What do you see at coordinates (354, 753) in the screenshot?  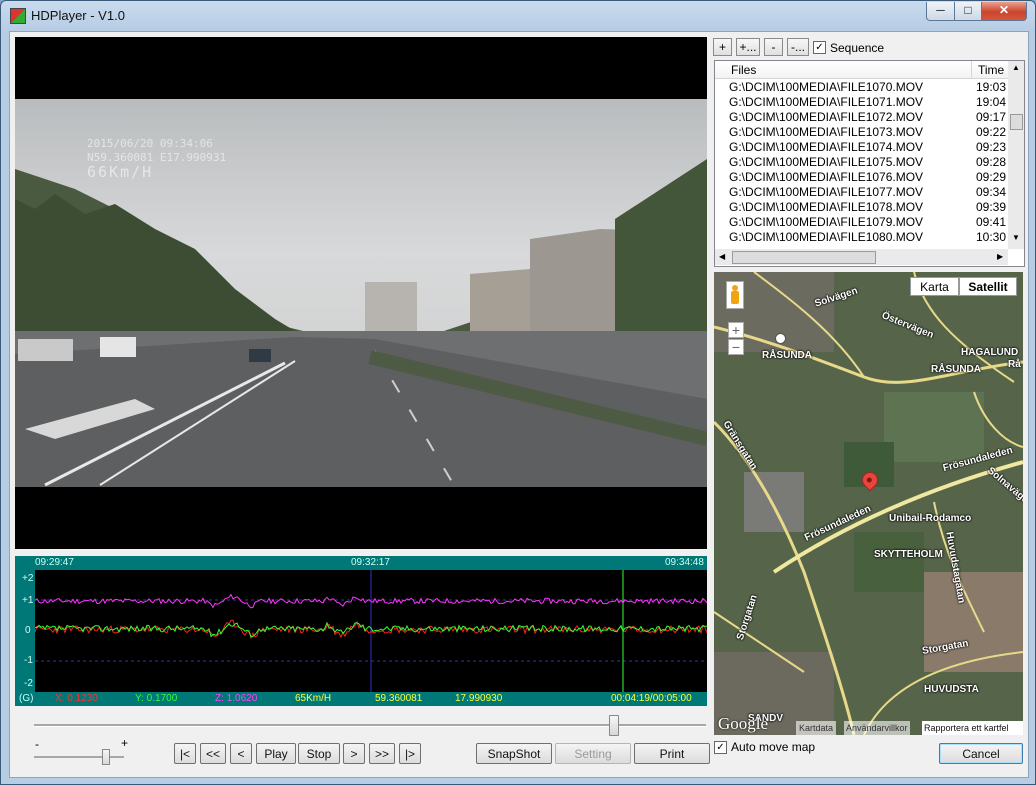 I see `next-button: >` at bounding box center [354, 753].